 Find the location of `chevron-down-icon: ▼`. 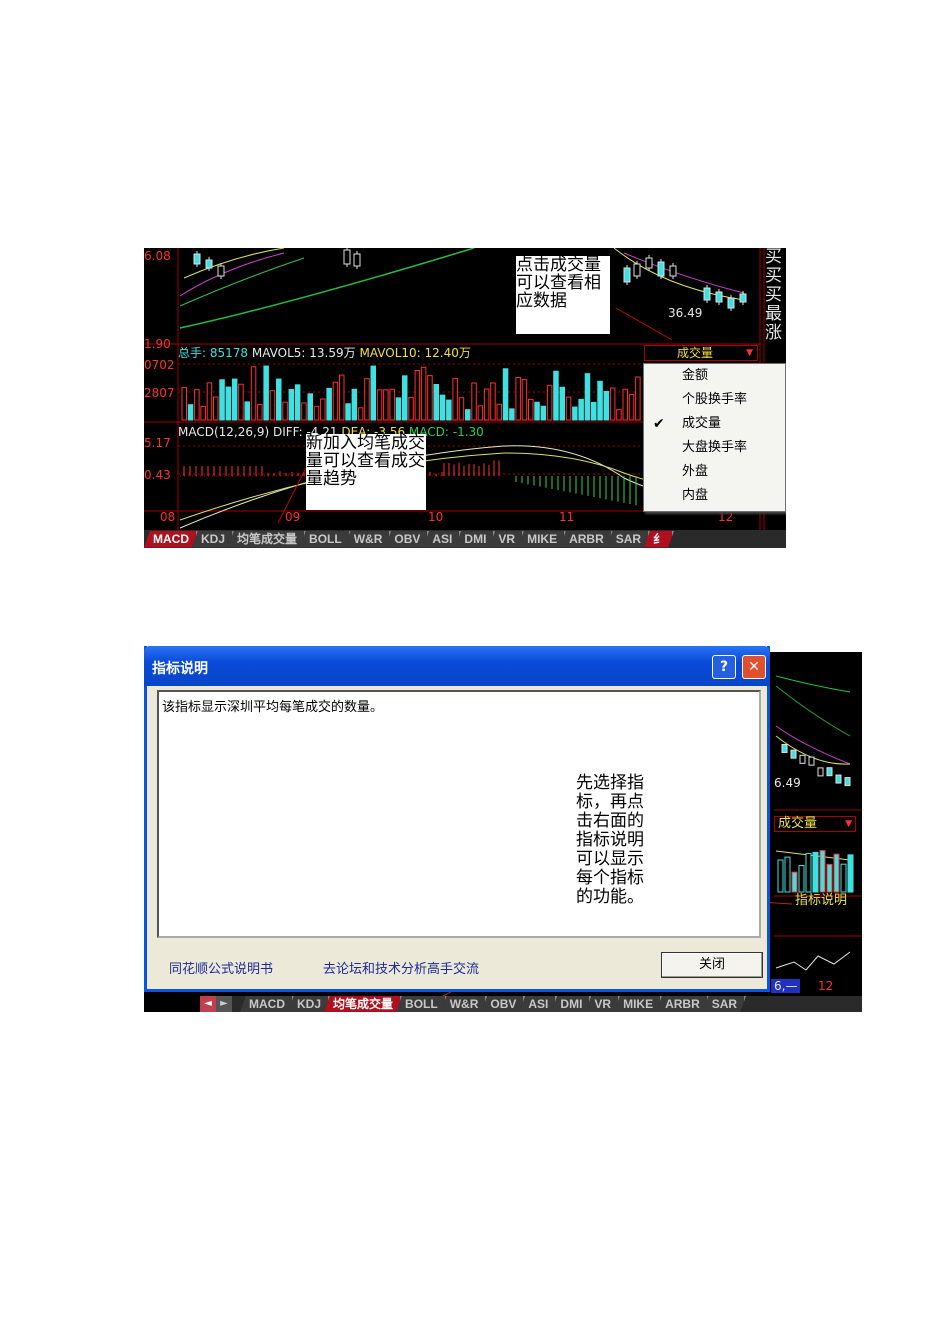

chevron-down-icon: ▼ is located at coordinates (749, 353).